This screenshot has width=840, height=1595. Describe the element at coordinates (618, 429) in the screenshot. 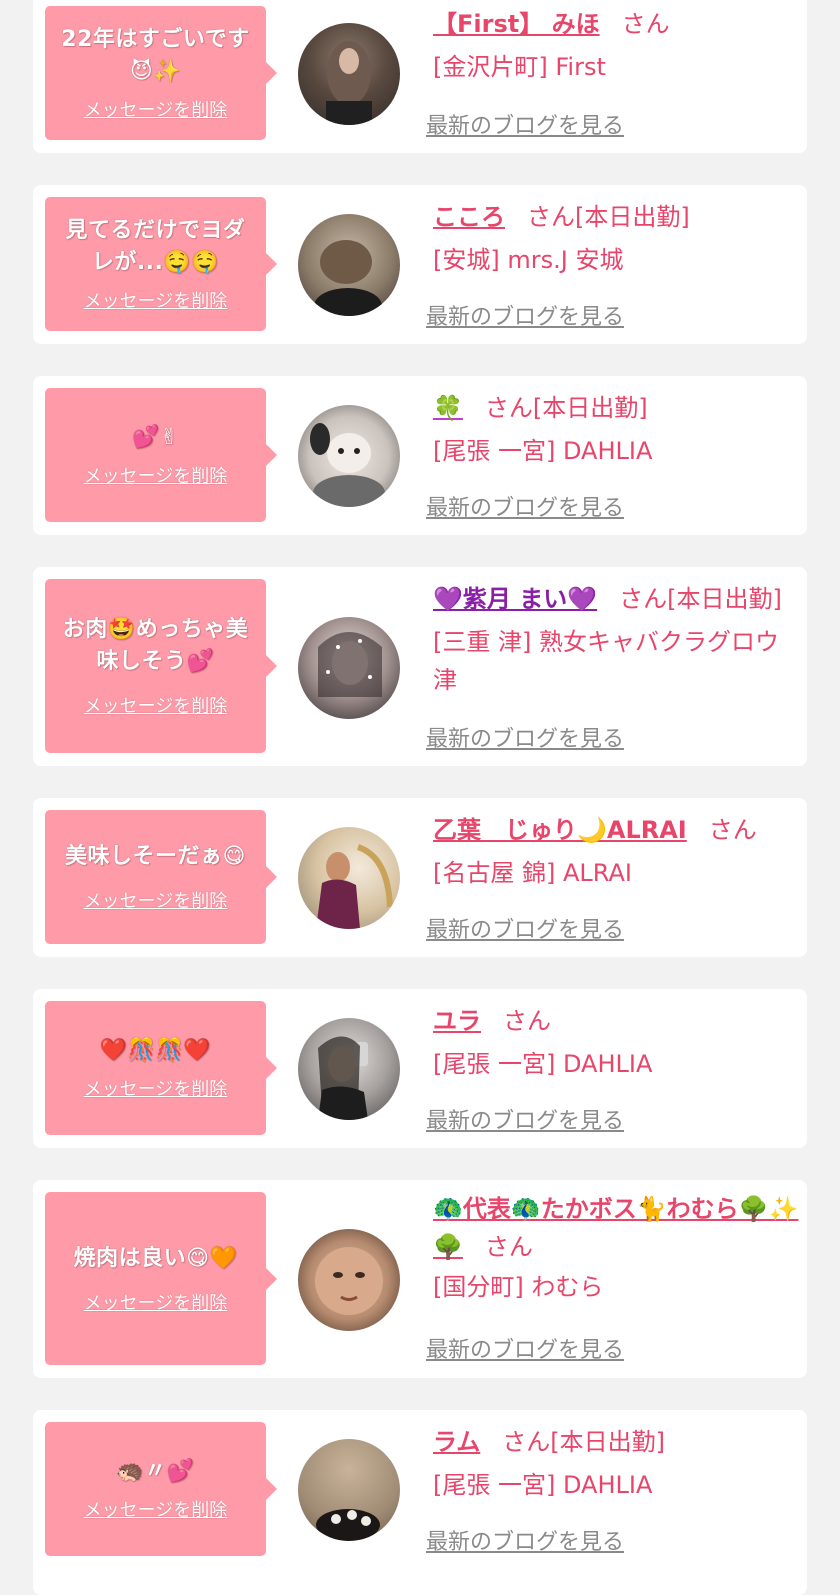

I see `cast-info: 🍀 さん[本日出勤] [尾張 一宮] DAHLIA` at that location.